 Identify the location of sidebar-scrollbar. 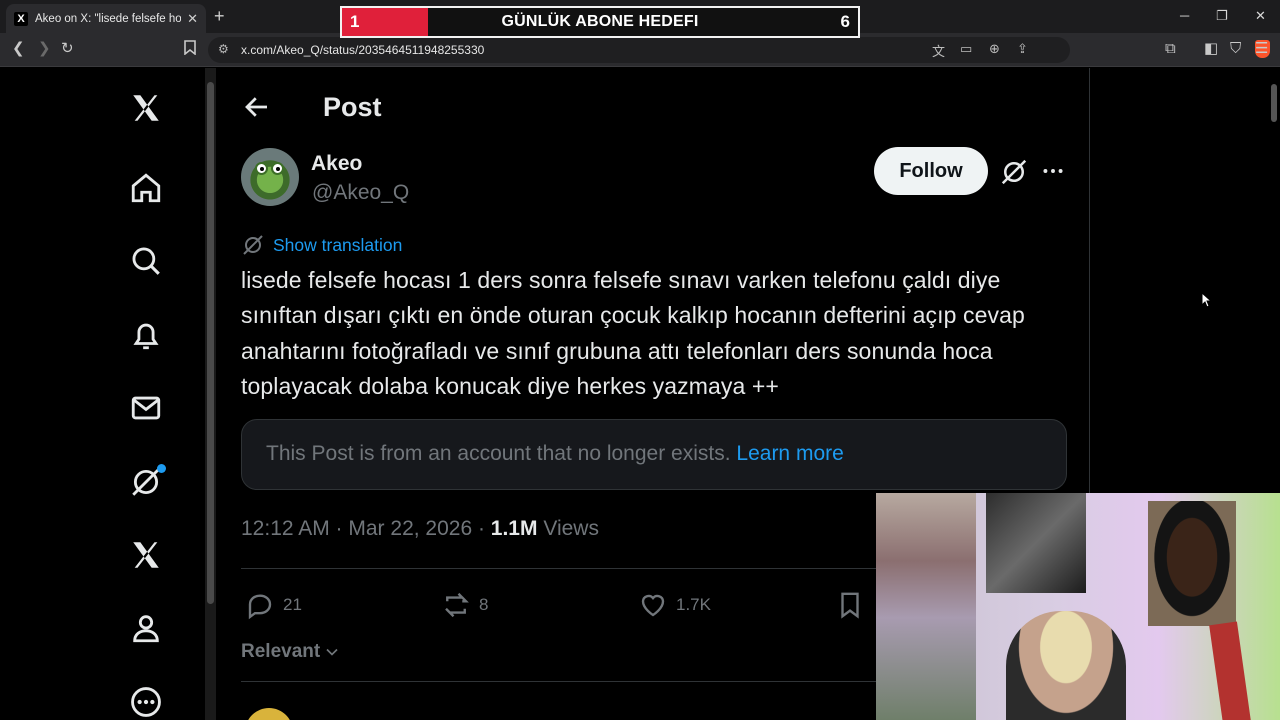
(210, 394).